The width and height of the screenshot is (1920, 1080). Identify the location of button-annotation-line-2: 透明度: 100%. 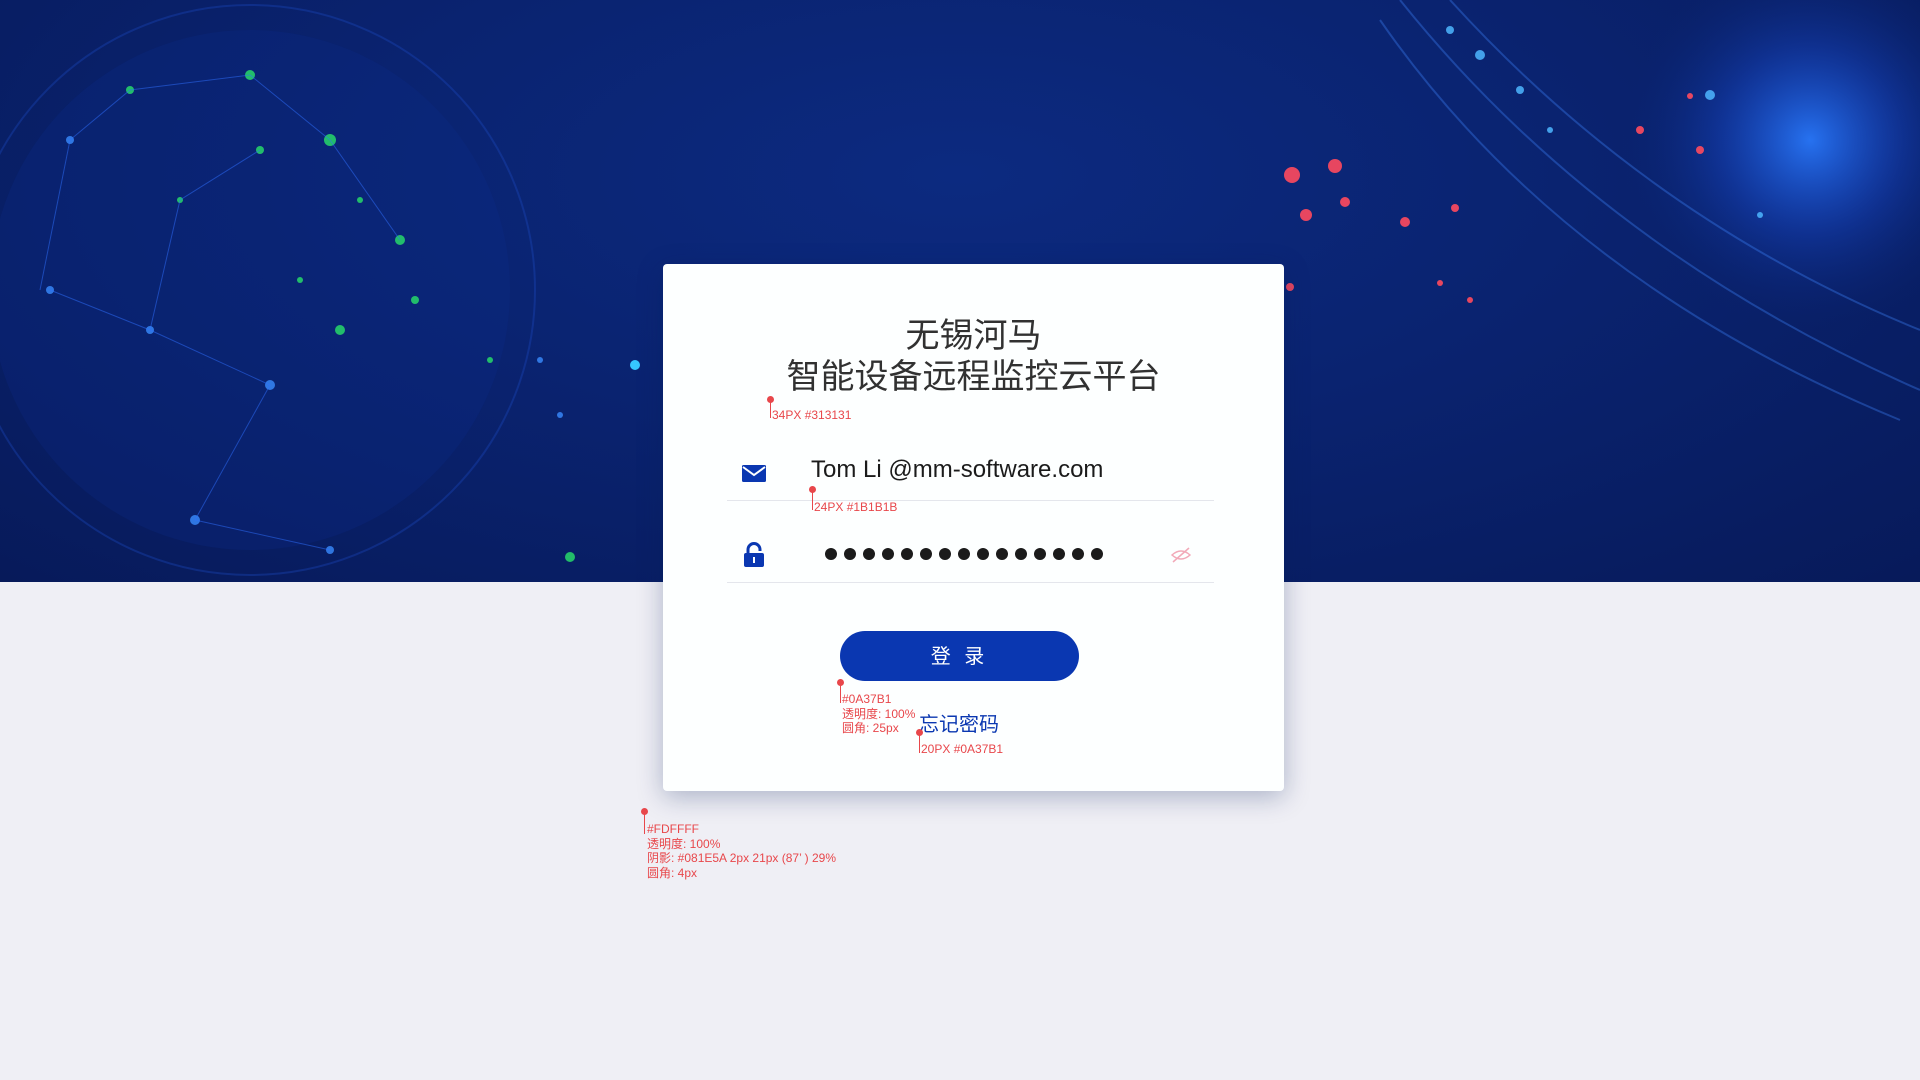
(879, 713).